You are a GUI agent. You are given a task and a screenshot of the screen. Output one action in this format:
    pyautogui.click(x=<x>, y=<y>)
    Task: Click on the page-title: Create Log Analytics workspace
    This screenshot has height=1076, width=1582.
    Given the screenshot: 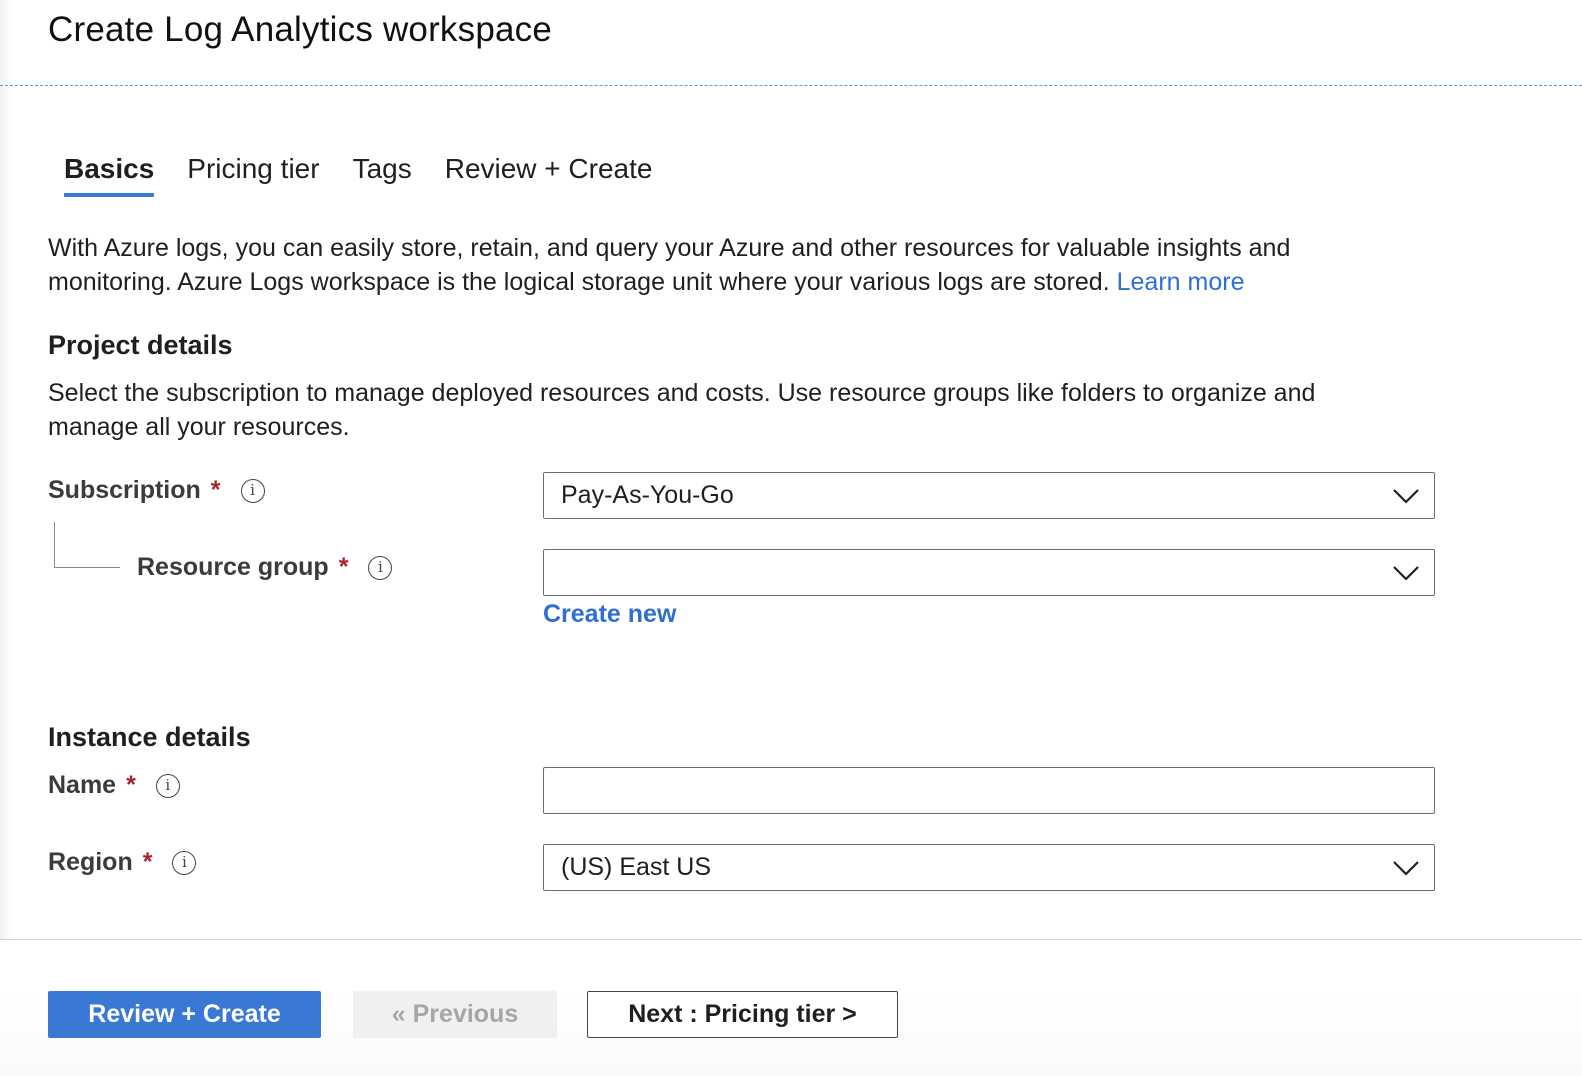 What is the action you would take?
    pyautogui.click(x=300, y=29)
    